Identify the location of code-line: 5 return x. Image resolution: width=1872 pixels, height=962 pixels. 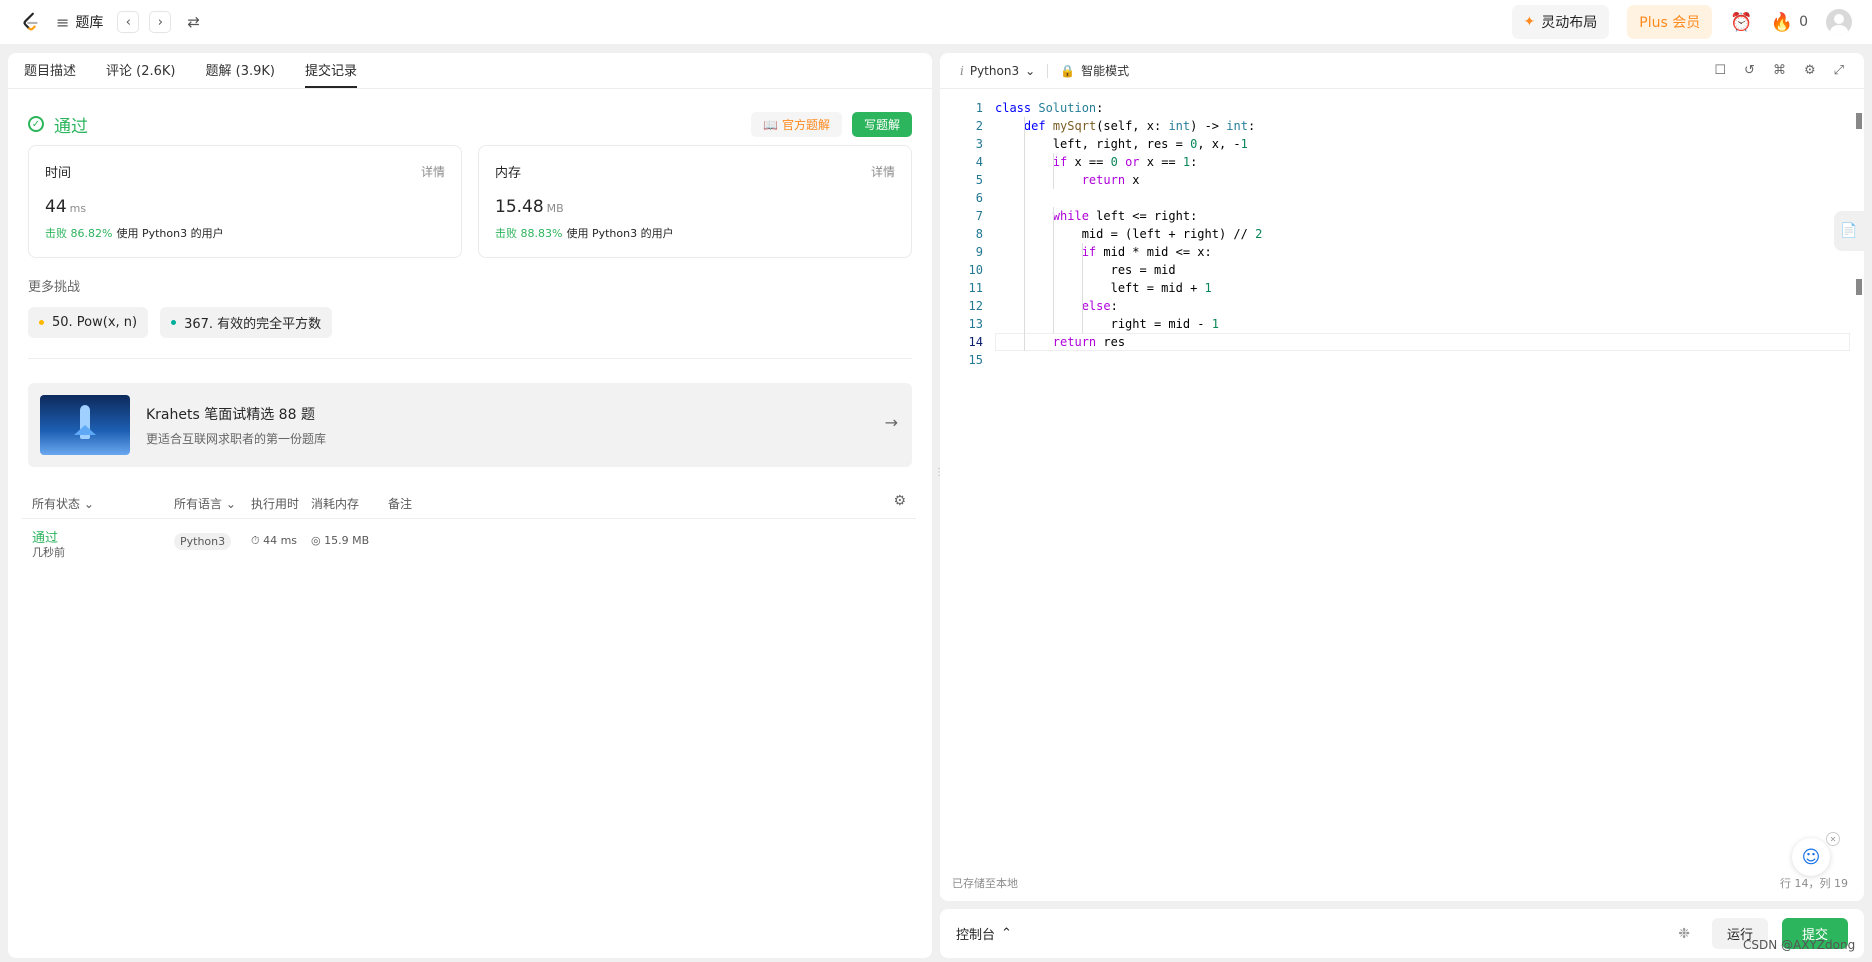
(1400, 180).